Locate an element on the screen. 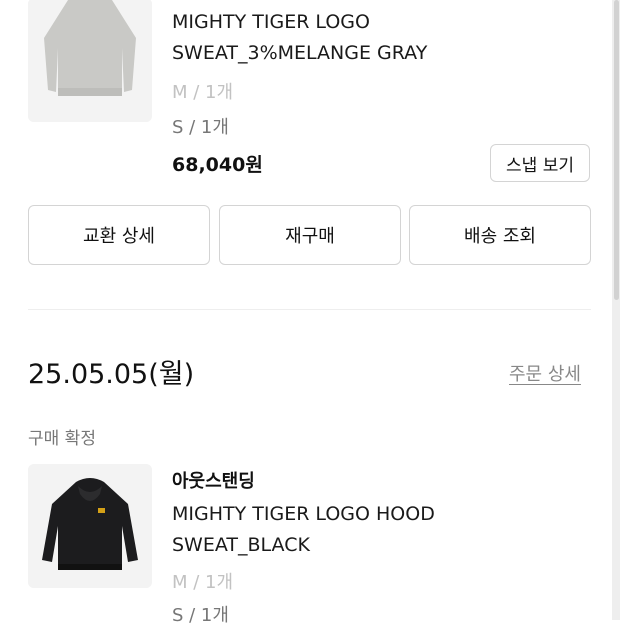  section-divider is located at coordinates (309, 309).